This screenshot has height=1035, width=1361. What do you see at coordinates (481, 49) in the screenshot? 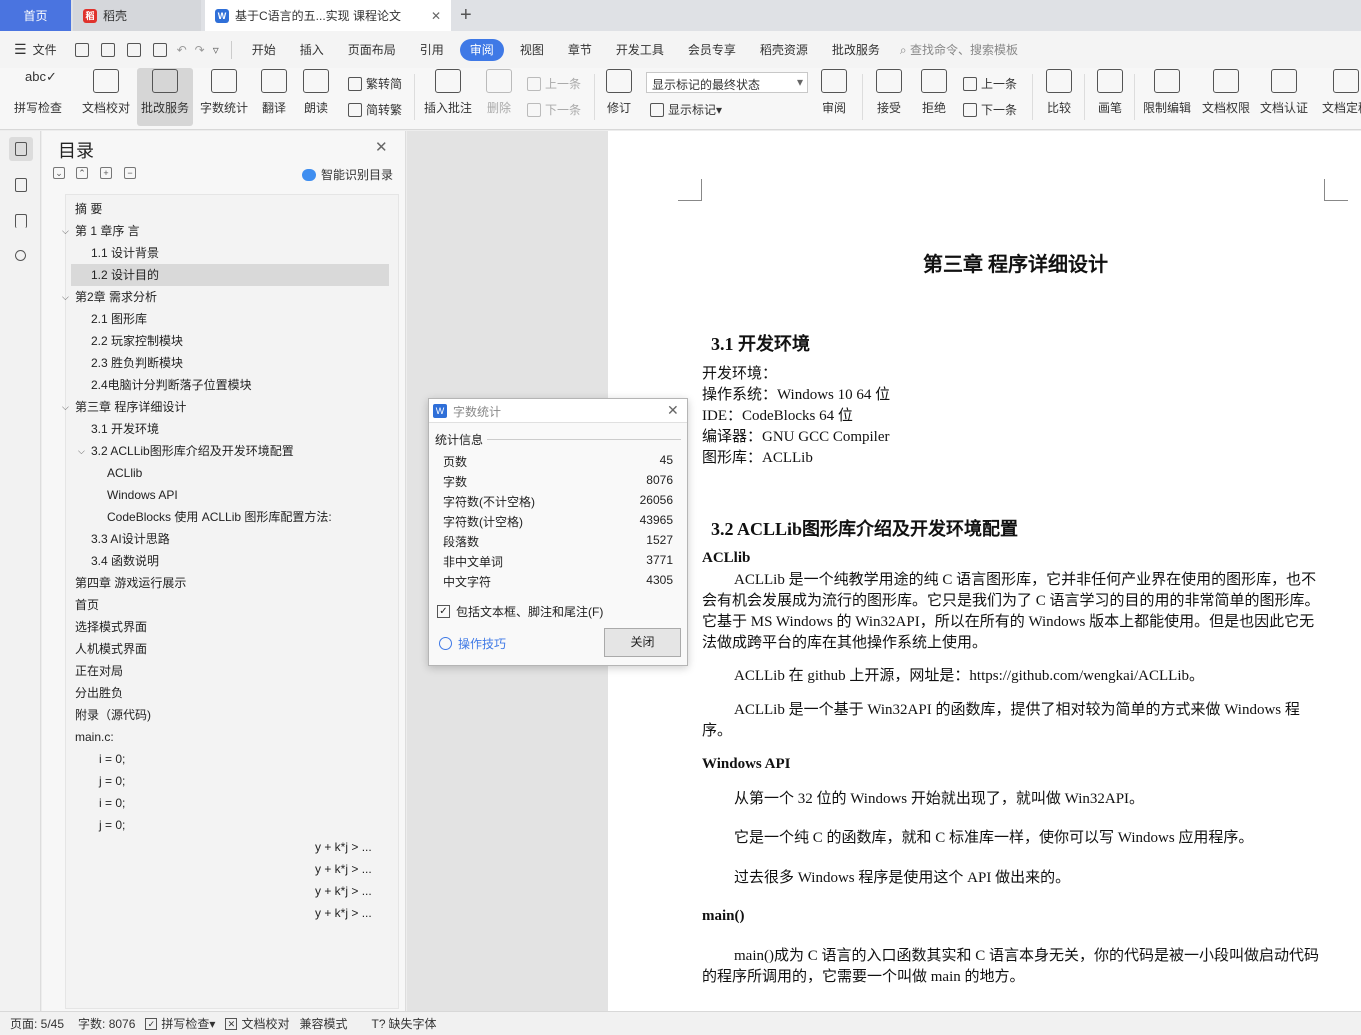
I see `menu-review: 审阅` at bounding box center [481, 49].